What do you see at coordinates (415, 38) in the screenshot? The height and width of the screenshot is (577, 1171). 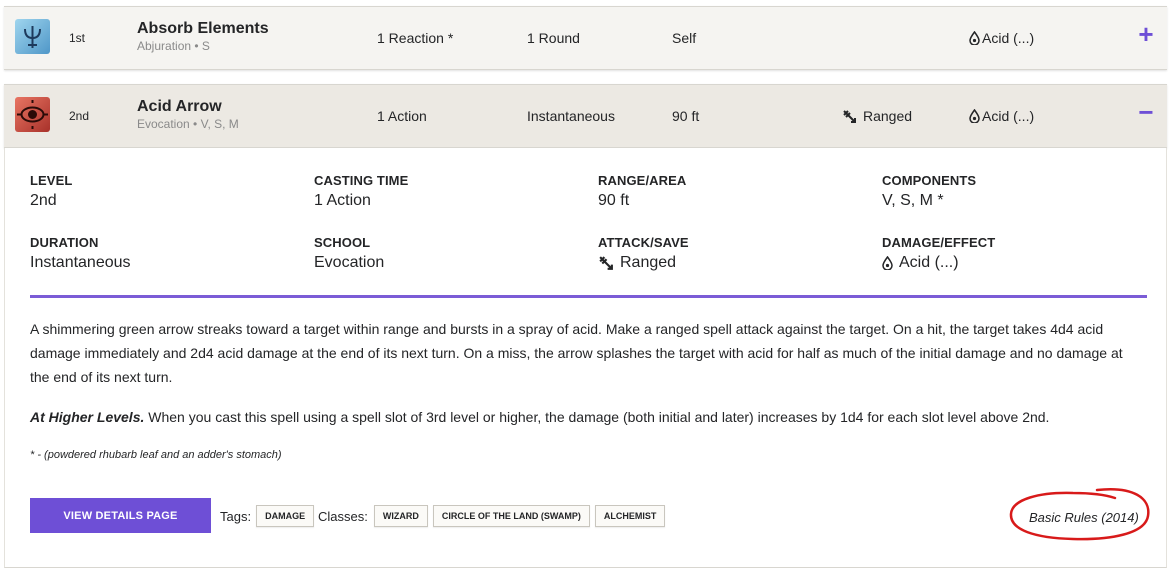 I see `spell-casting-time: 1 Reaction *` at bounding box center [415, 38].